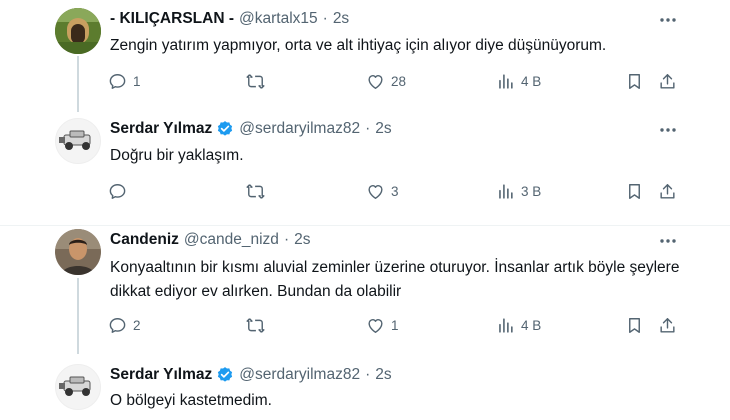  Describe the element at coordinates (144, 240) in the screenshot. I see `author-name: Candeniz` at that location.